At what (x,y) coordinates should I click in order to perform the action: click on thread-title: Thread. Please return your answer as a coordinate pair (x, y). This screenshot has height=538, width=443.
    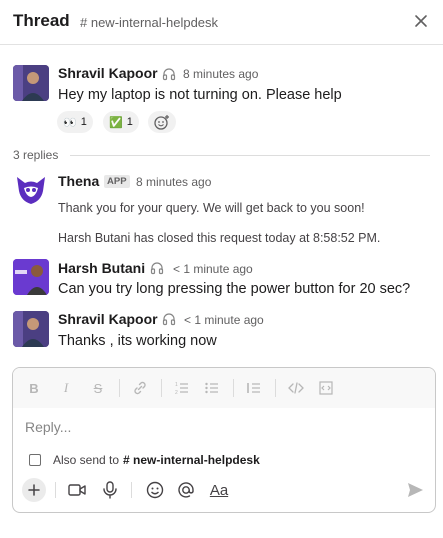
    Looking at the image, I should click on (41, 20).